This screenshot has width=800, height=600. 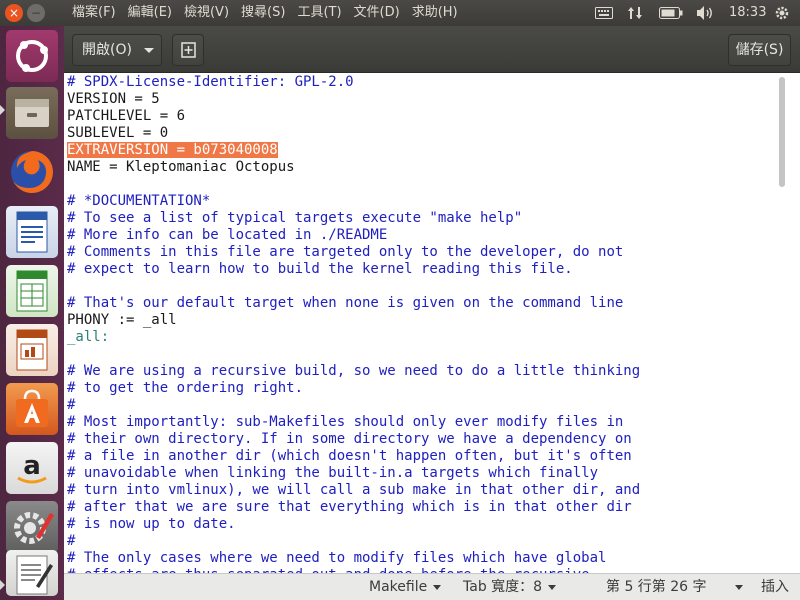 What do you see at coordinates (747, 13) in the screenshot?
I see `clock: 18:33` at bounding box center [747, 13].